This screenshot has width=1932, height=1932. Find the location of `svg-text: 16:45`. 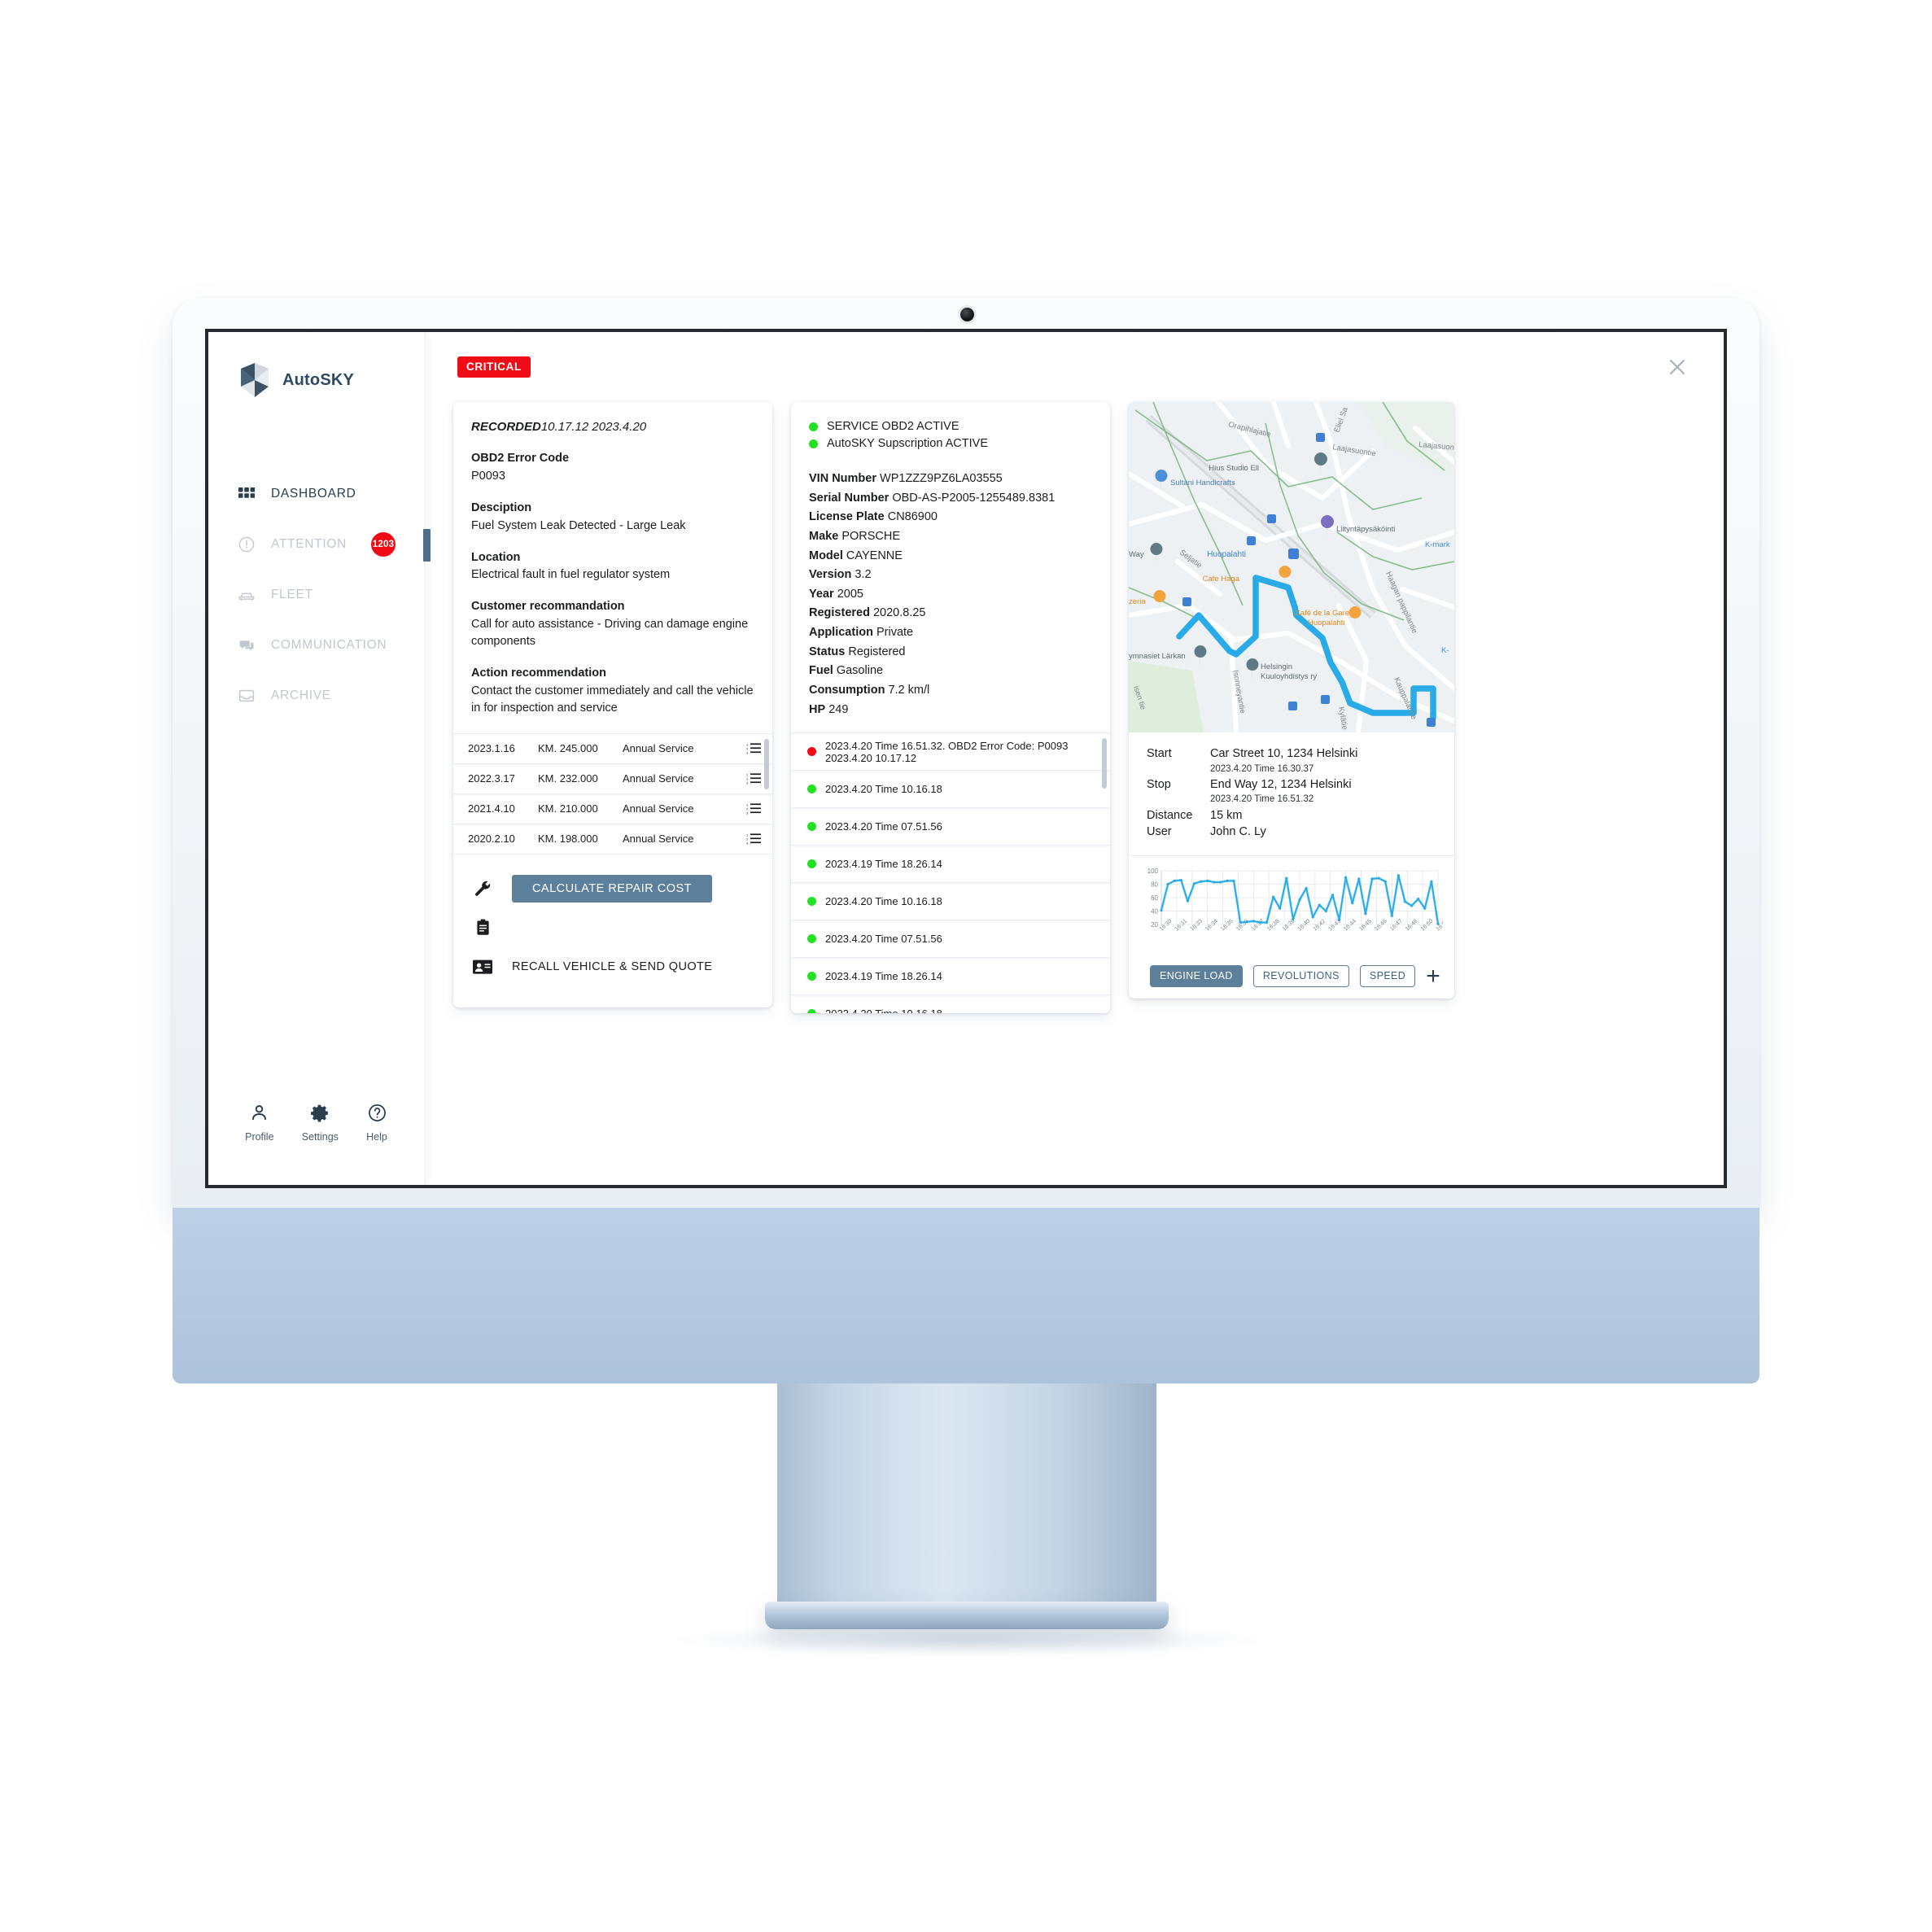

svg-text: 16:45 is located at coordinates (1365, 925).